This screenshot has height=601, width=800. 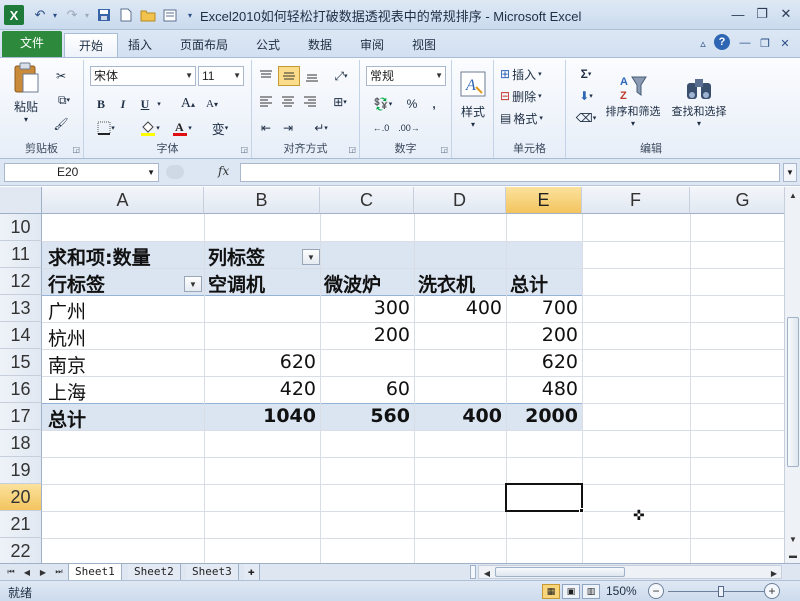 What do you see at coordinates (204, 45) in the screenshot?
I see `tab-page-layout: 页面布局` at bounding box center [204, 45].